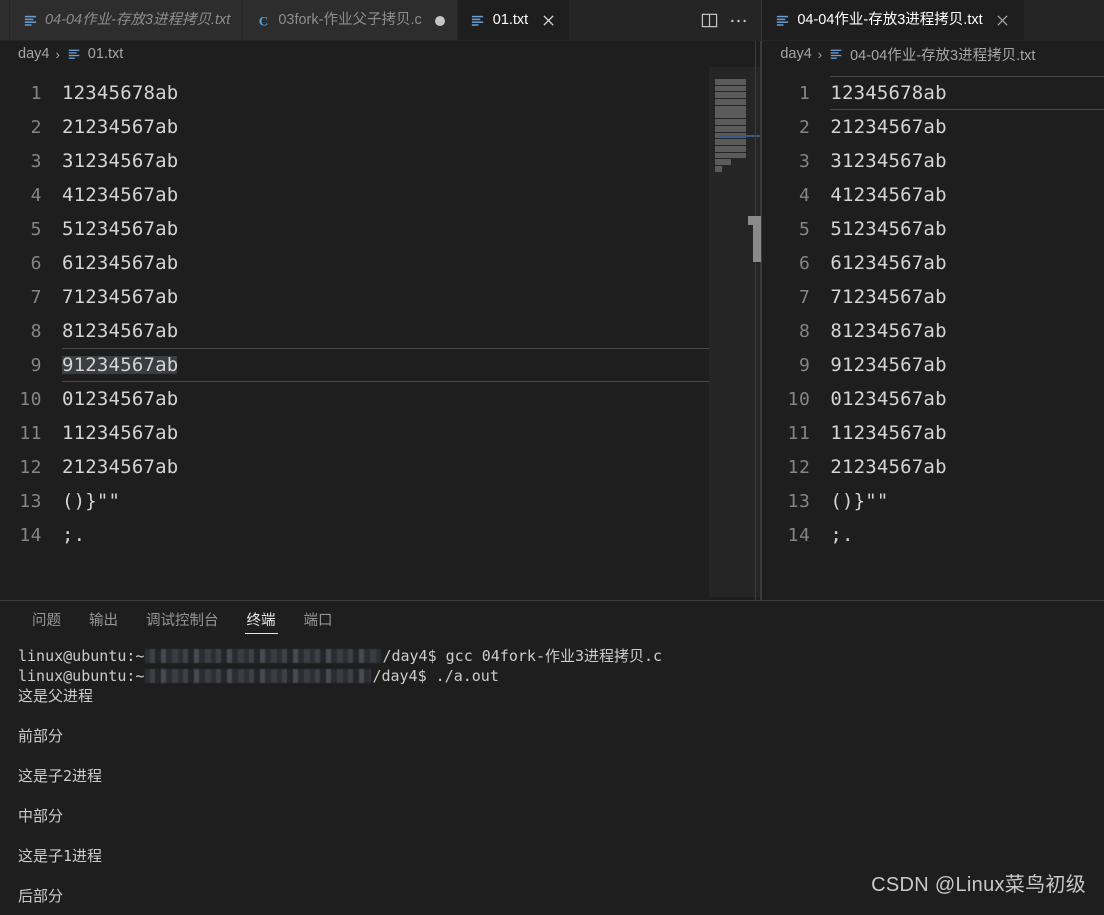 This screenshot has width=1104, height=915. I want to click on line-number: 6, so click(36, 263).